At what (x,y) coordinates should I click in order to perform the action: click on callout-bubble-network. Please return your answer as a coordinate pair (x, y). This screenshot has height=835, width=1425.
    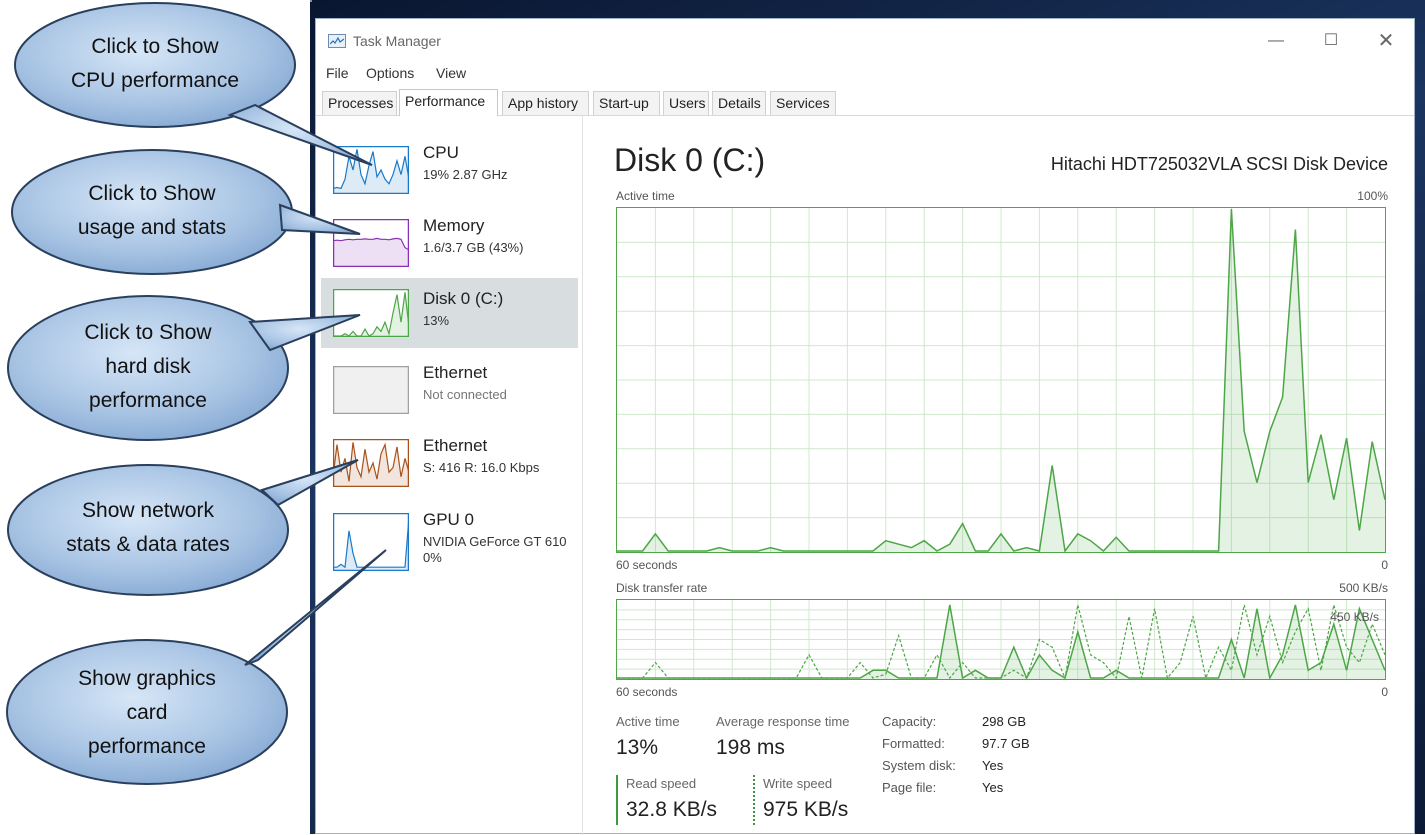
    Looking at the image, I should click on (183, 527).